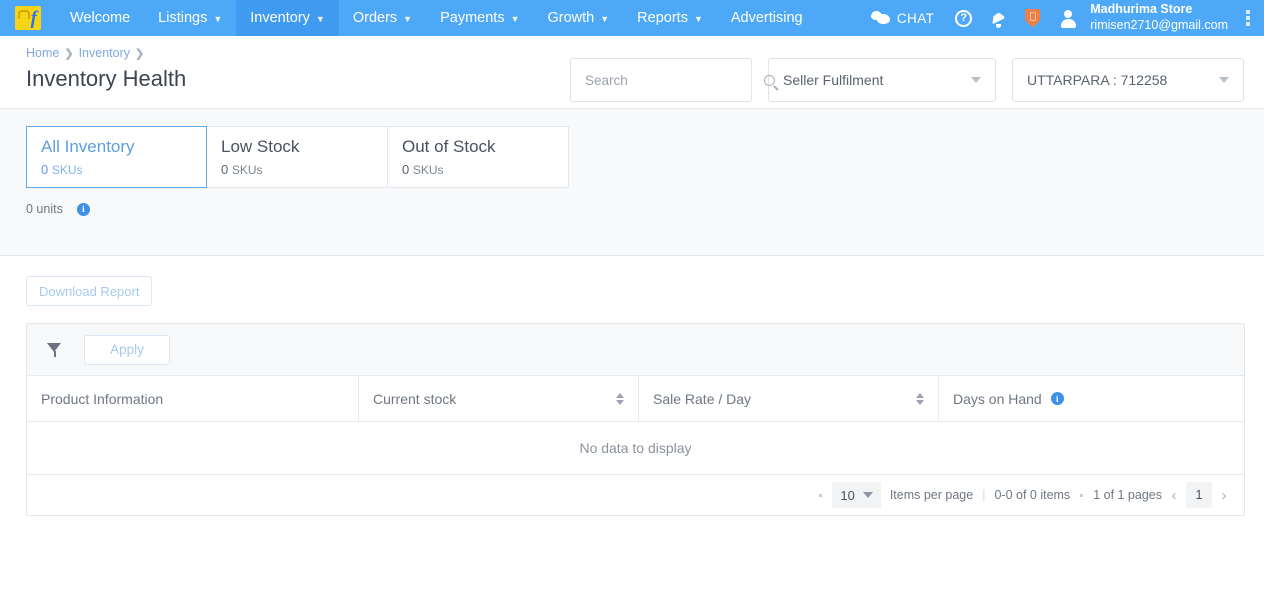 The image size is (1264, 606). What do you see at coordinates (415, 398) in the screenshot?
I see `column-label: Current stock` at bounding box center [415, 398].